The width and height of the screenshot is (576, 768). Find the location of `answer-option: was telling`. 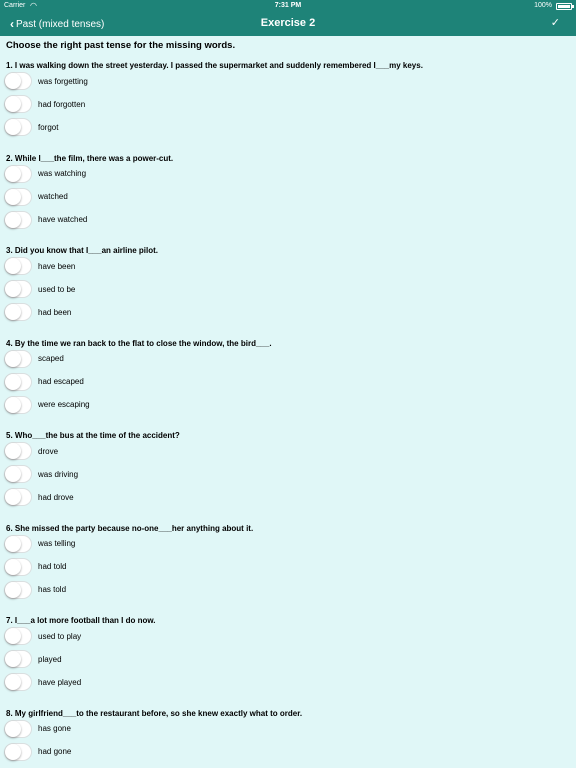

answer-option: was telling is located at coordinates (39, 544).